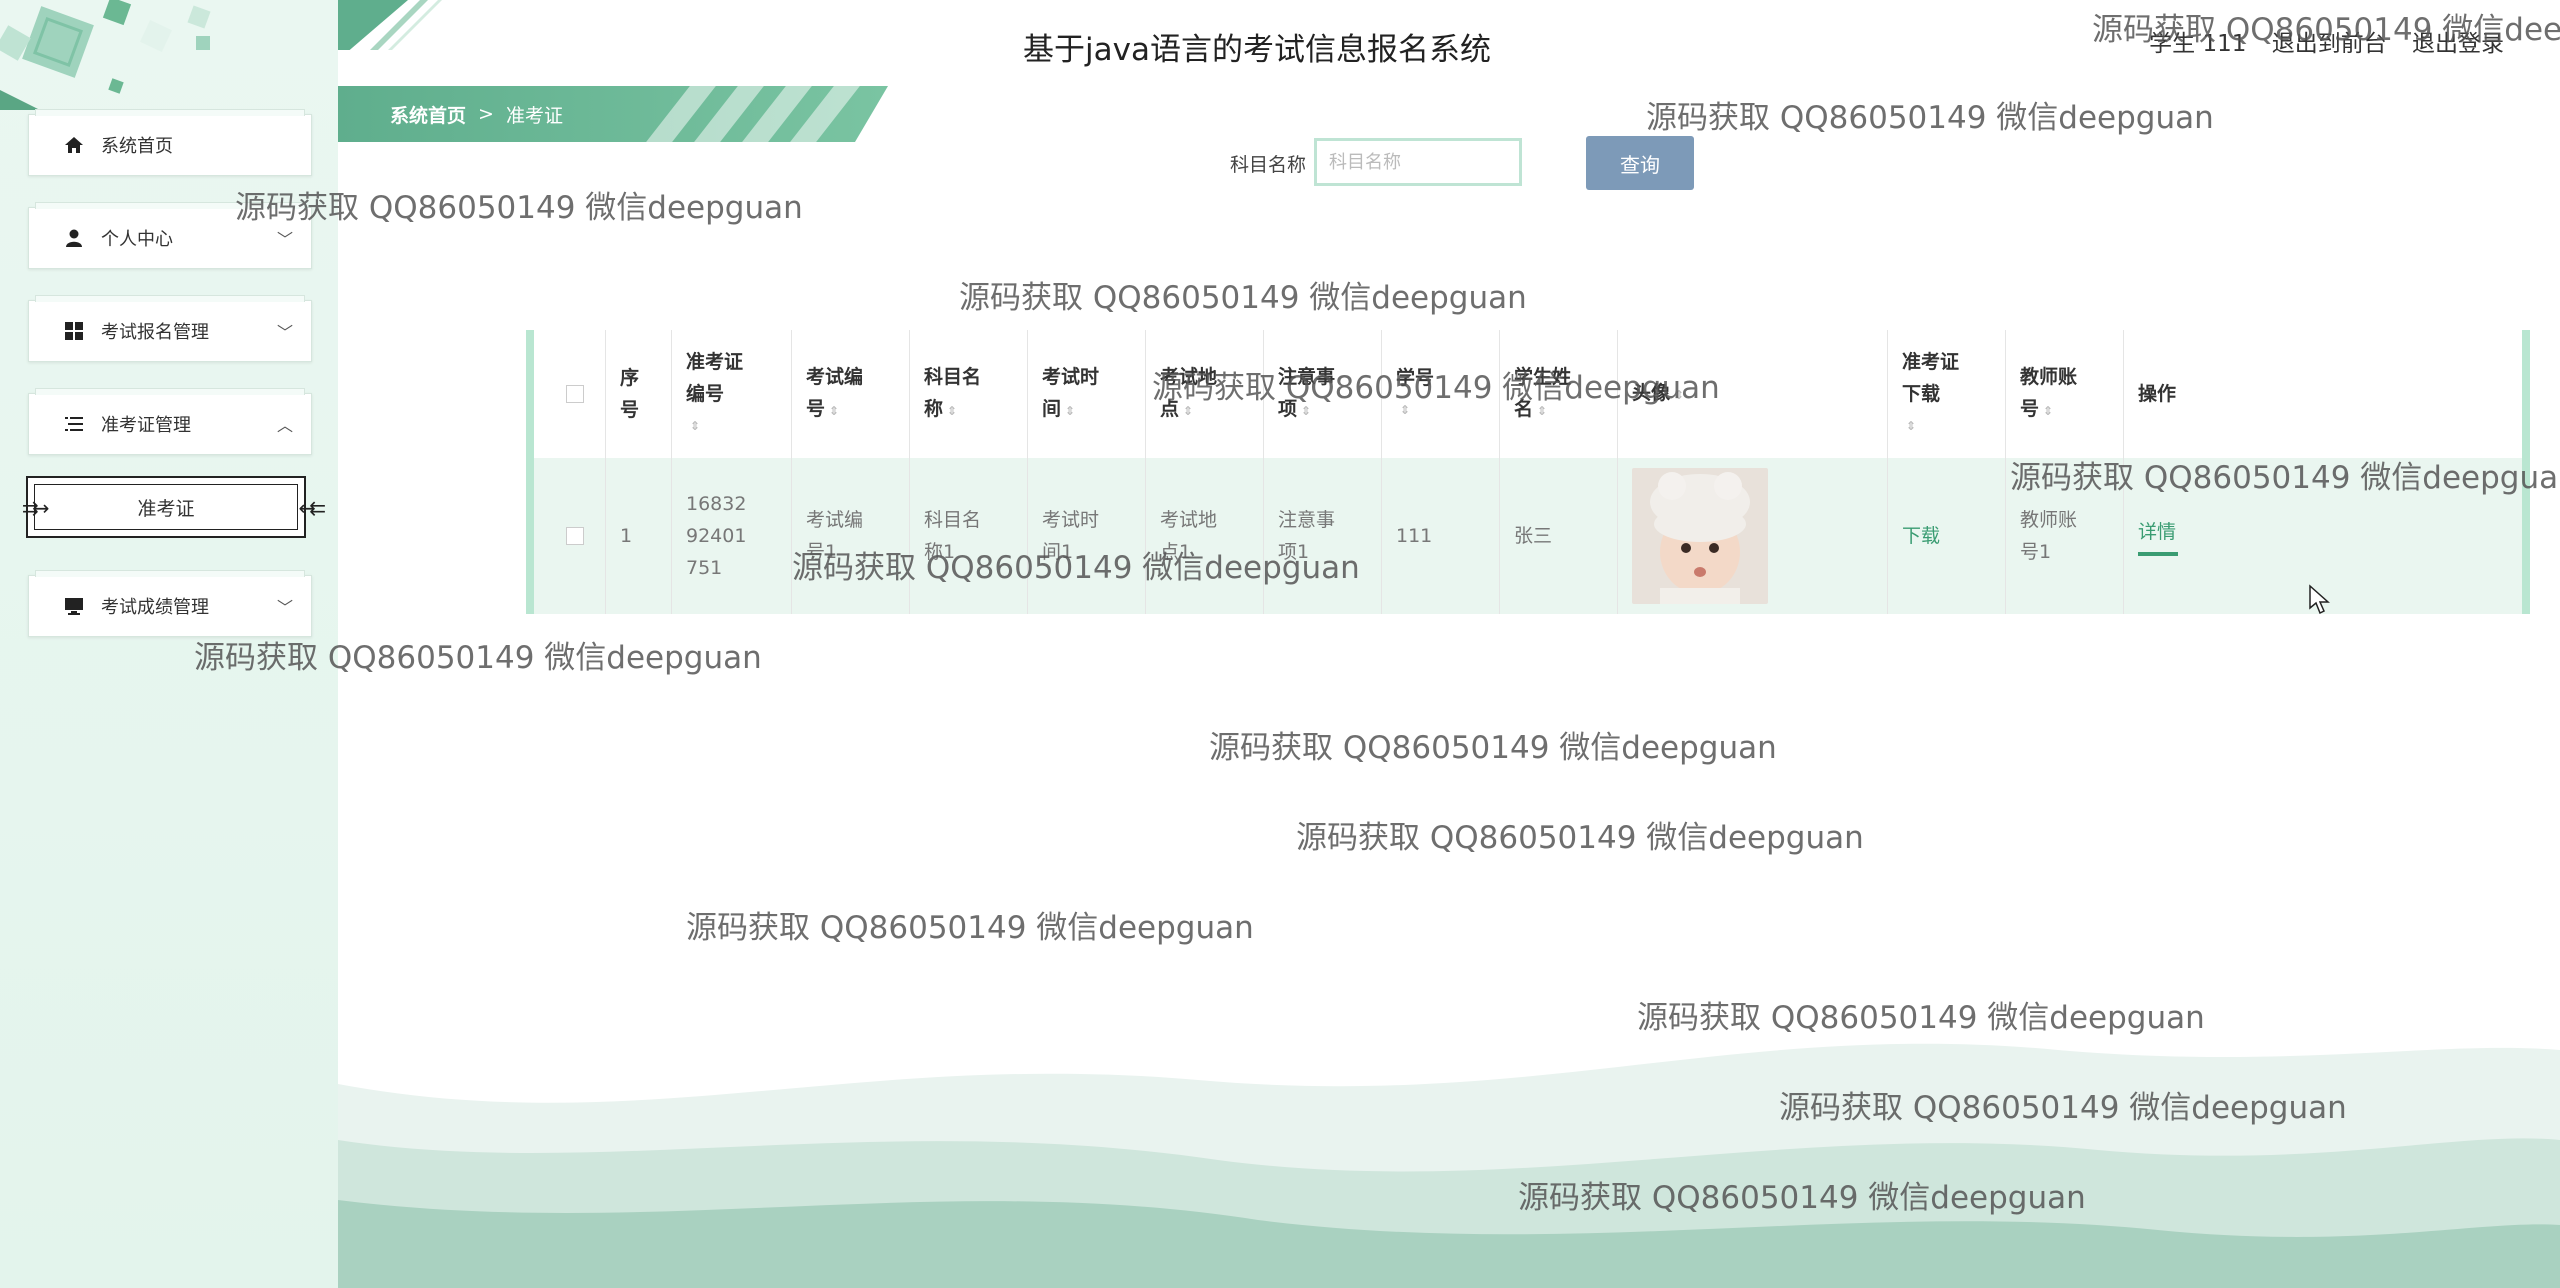  What do you see at coordinates (575, 394) in the screenshot?
I see `select-all-checkbox` at bounding box center [575, 394].